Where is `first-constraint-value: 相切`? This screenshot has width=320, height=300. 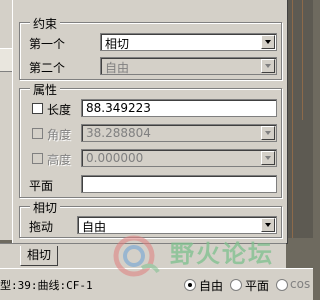
first-constraint-value: 相切 is located at coordinates (117, 44).